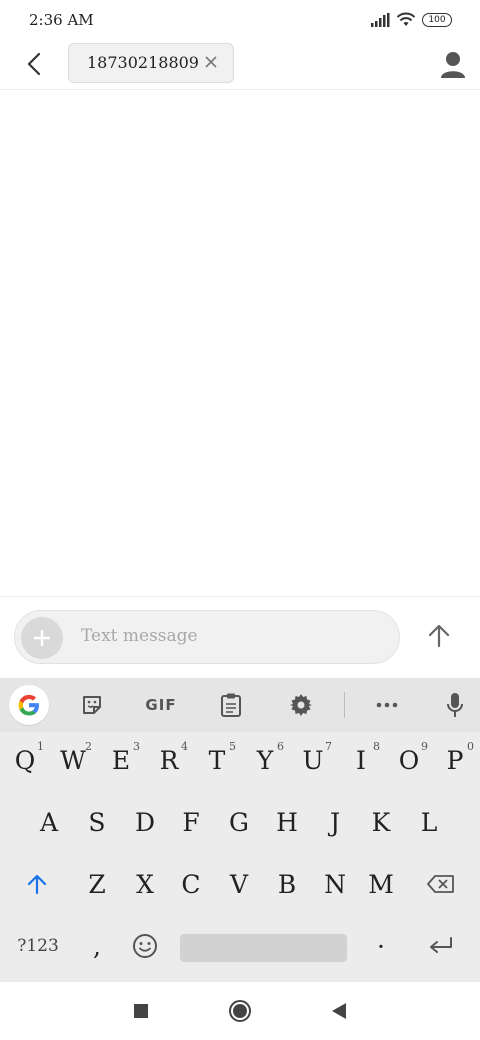  What do you see at coordinates (139, 636) in the screenshot?
I see `message-placeholder: Text message` at bounding box center [139, 636].